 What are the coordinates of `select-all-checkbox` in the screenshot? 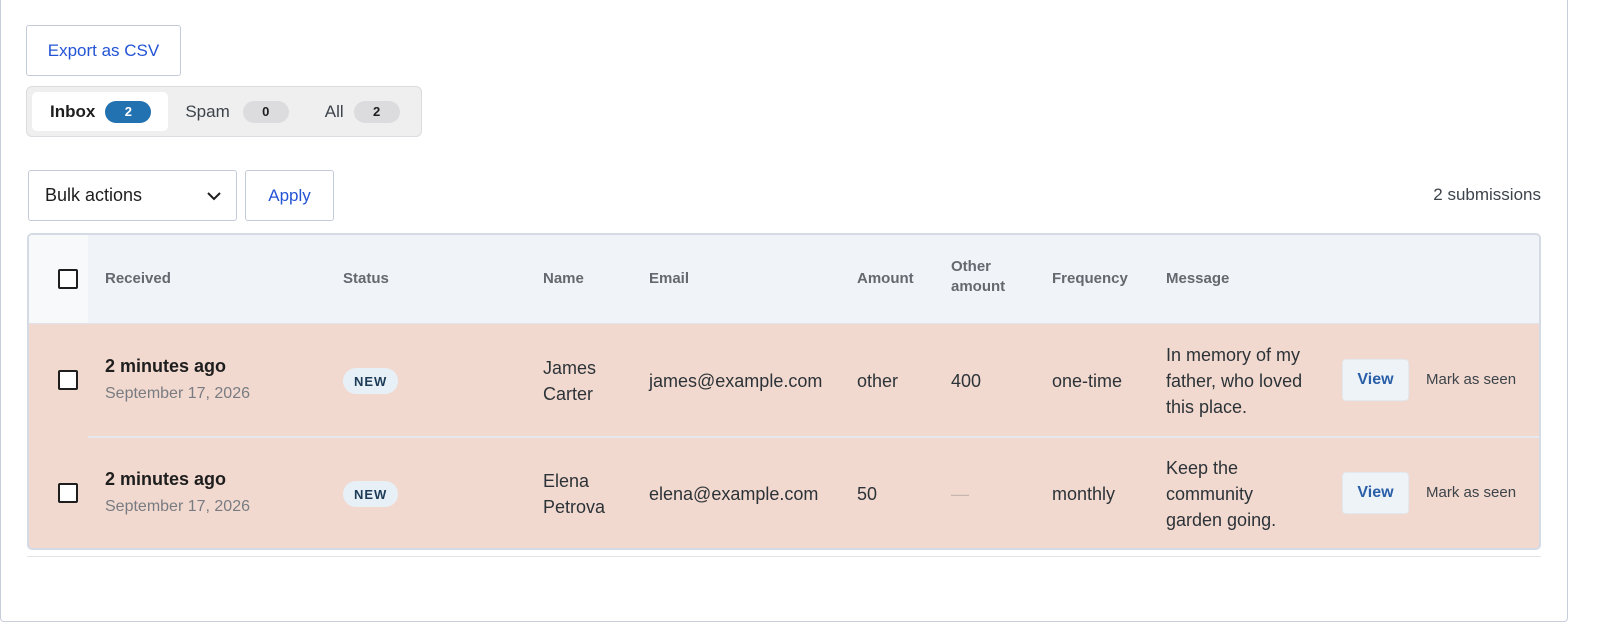 It's located at (68, 279).